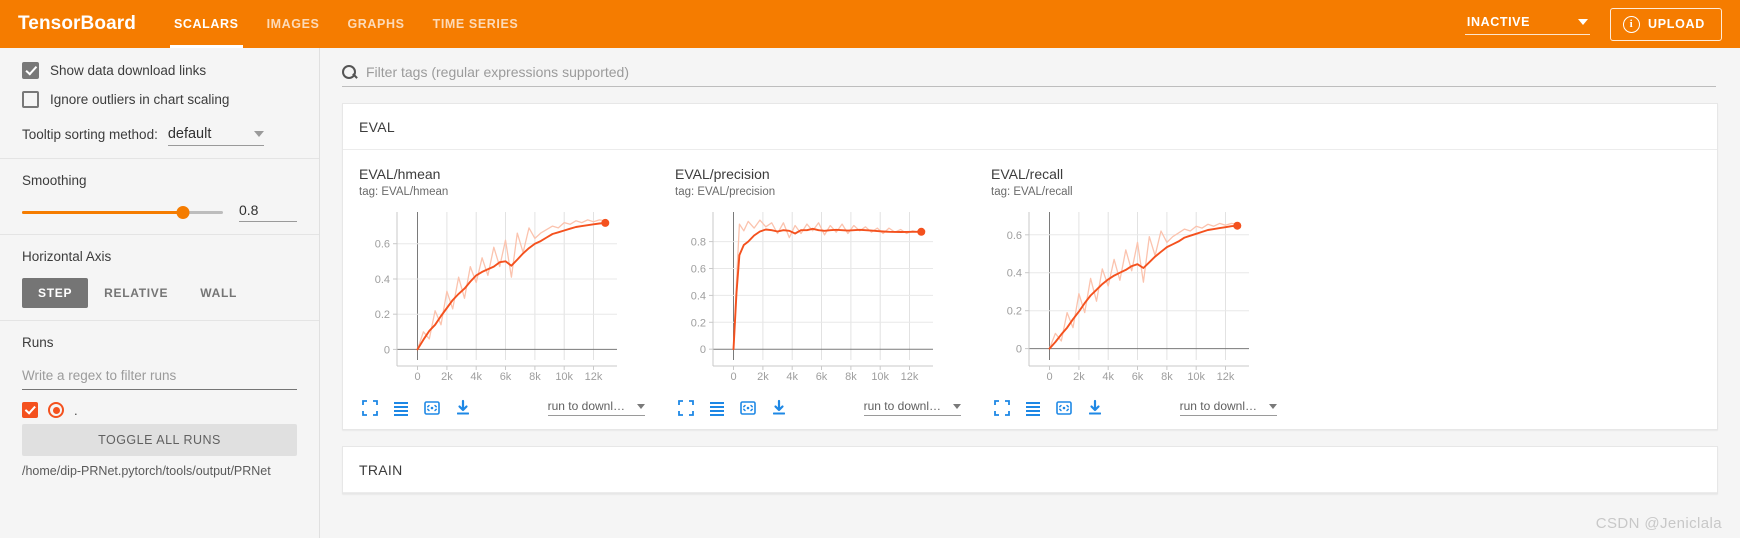  What do you see at coordinates (218, 293) in the screenshot?
I see `axis-option-wall: WALL` at bounding box center [218, 293].